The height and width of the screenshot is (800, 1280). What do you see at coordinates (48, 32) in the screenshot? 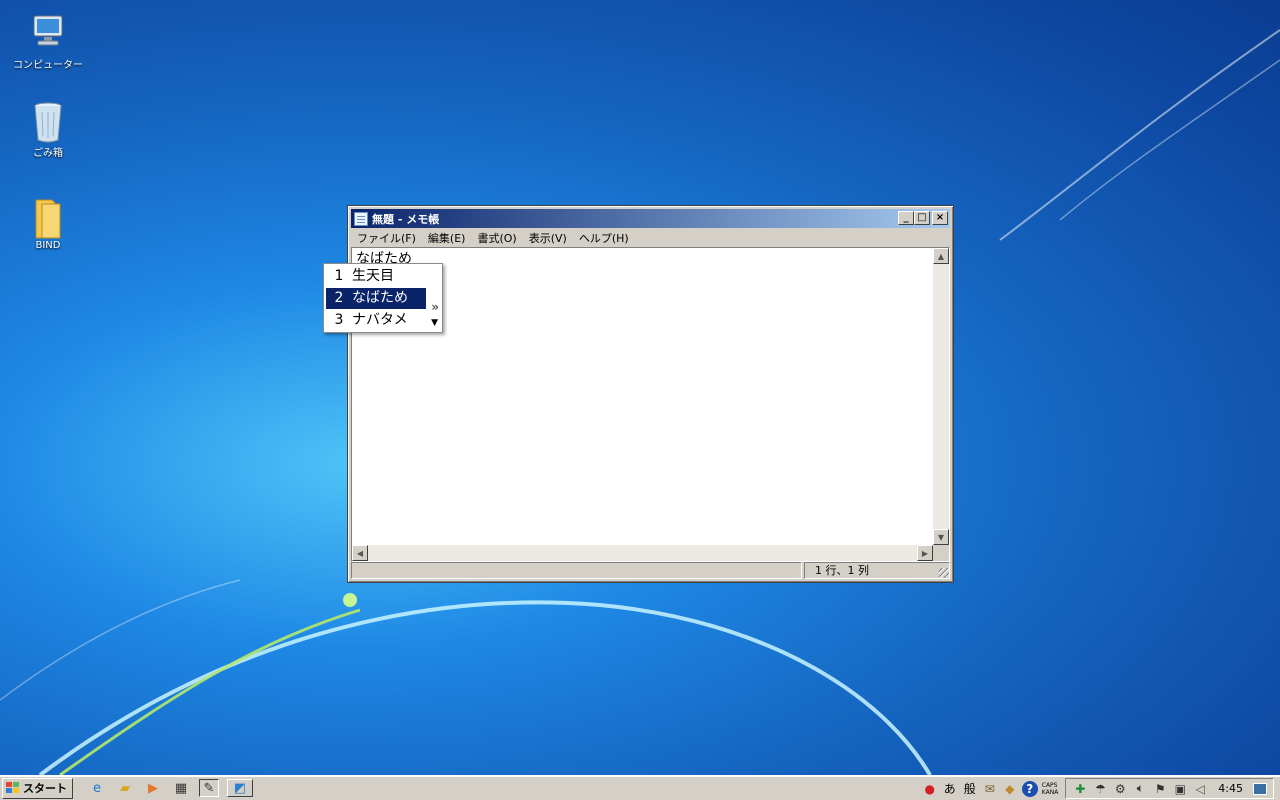
I see `computer-icon` at bounding box center [48, 32].